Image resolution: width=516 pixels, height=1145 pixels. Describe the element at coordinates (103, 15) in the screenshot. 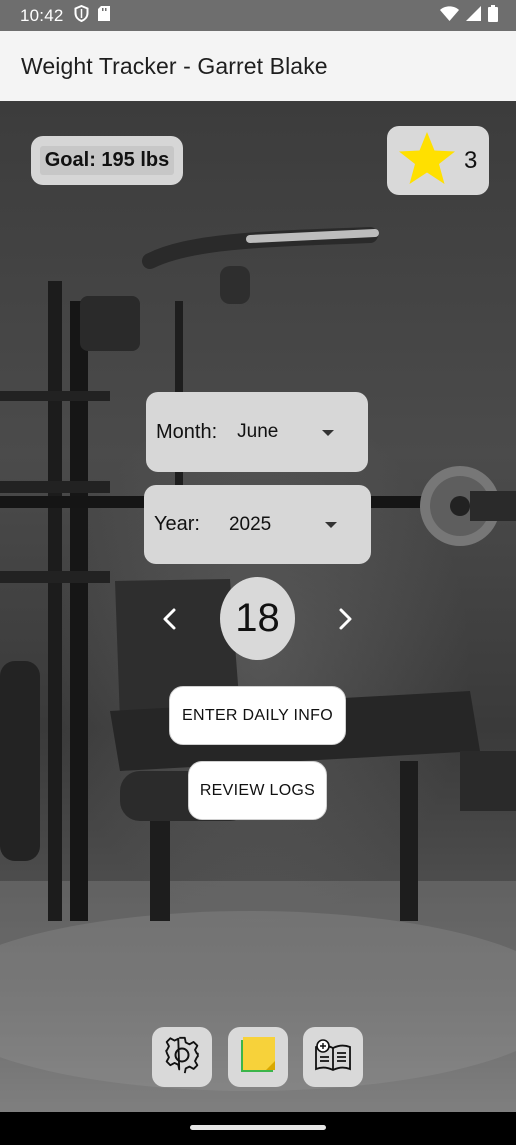

I see `sd-card-icon` at that location.